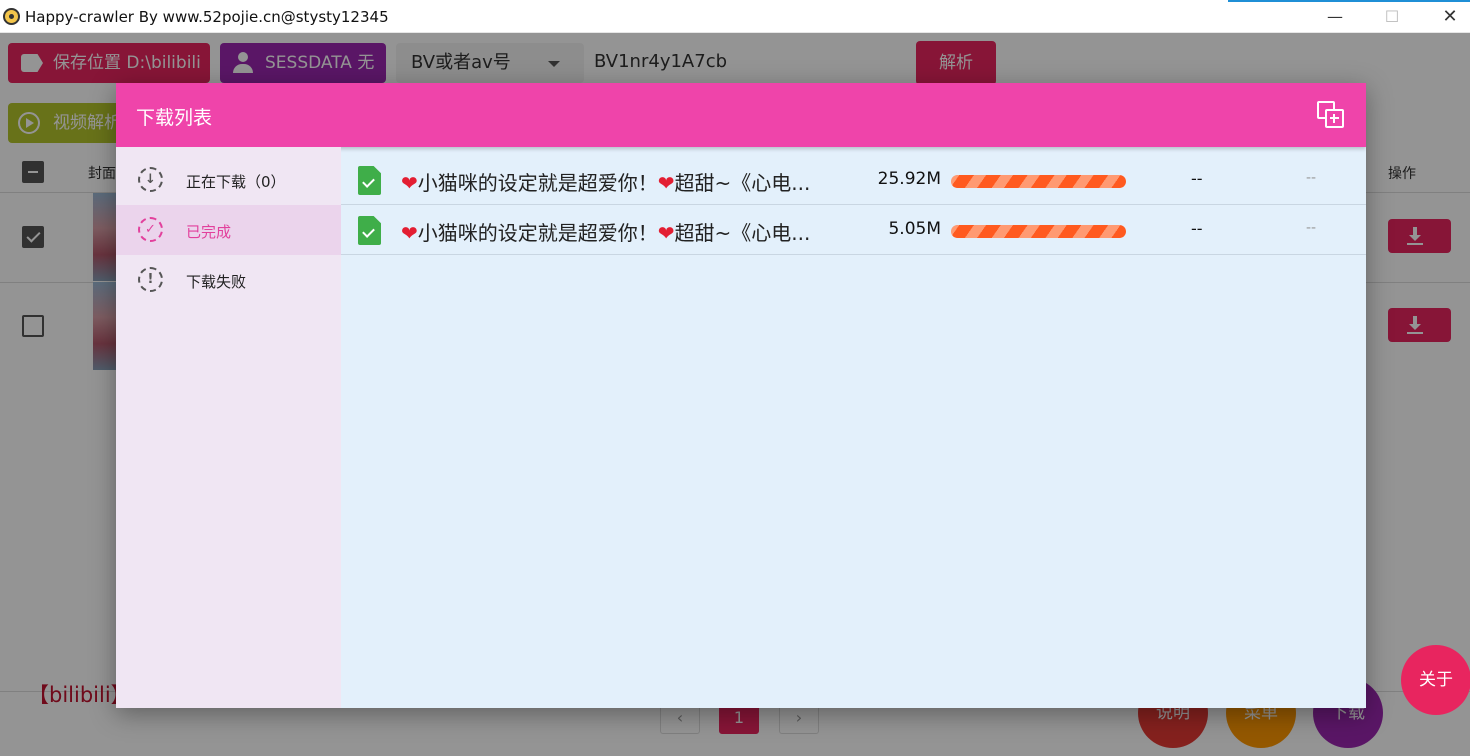  What do you see at coordinates (150, 279) in the screenshot?
I see `alert-circle-icon: !` at bounding box center [150, 279].